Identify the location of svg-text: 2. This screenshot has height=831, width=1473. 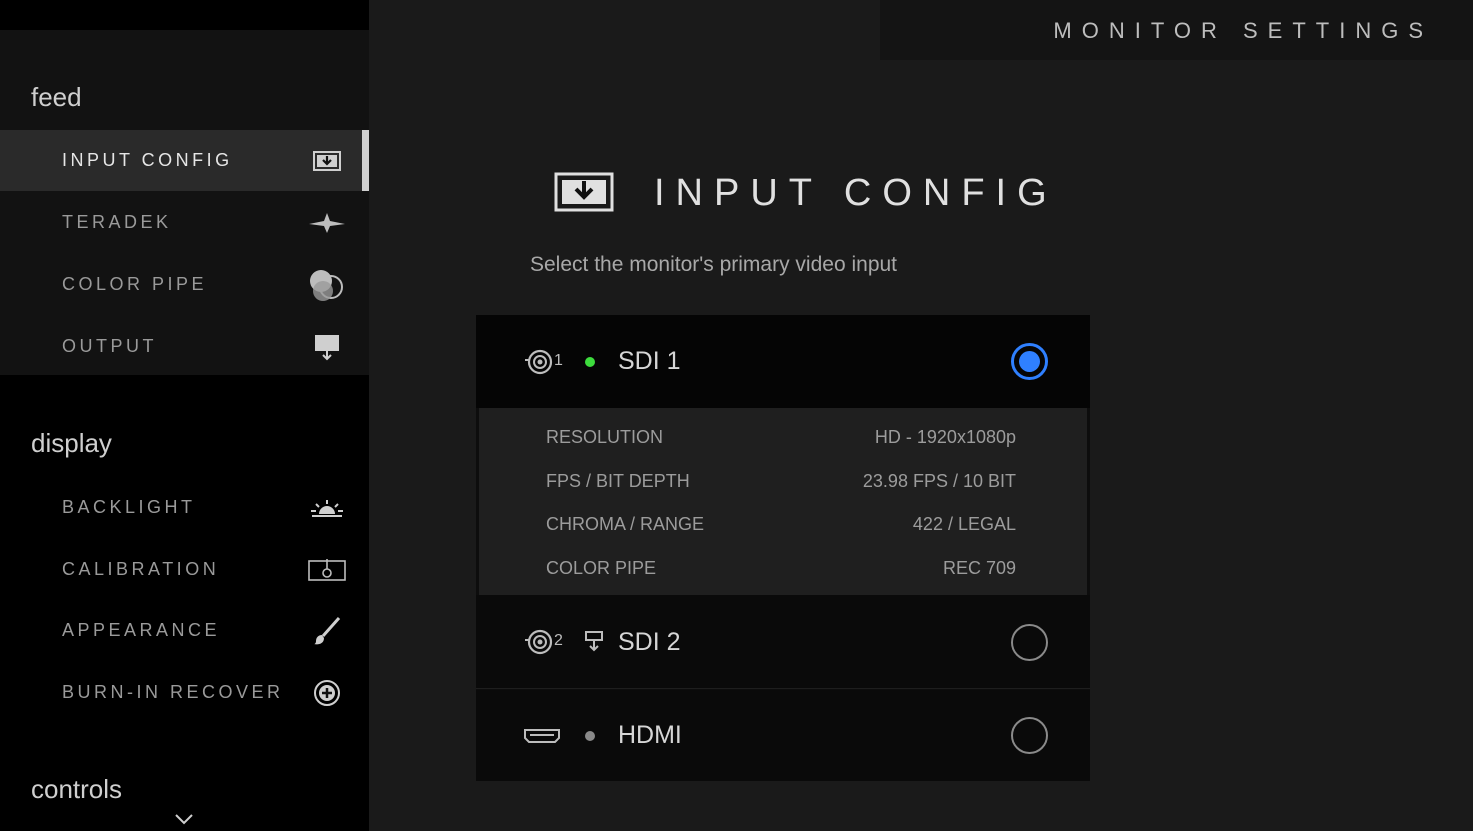
(558, 640).